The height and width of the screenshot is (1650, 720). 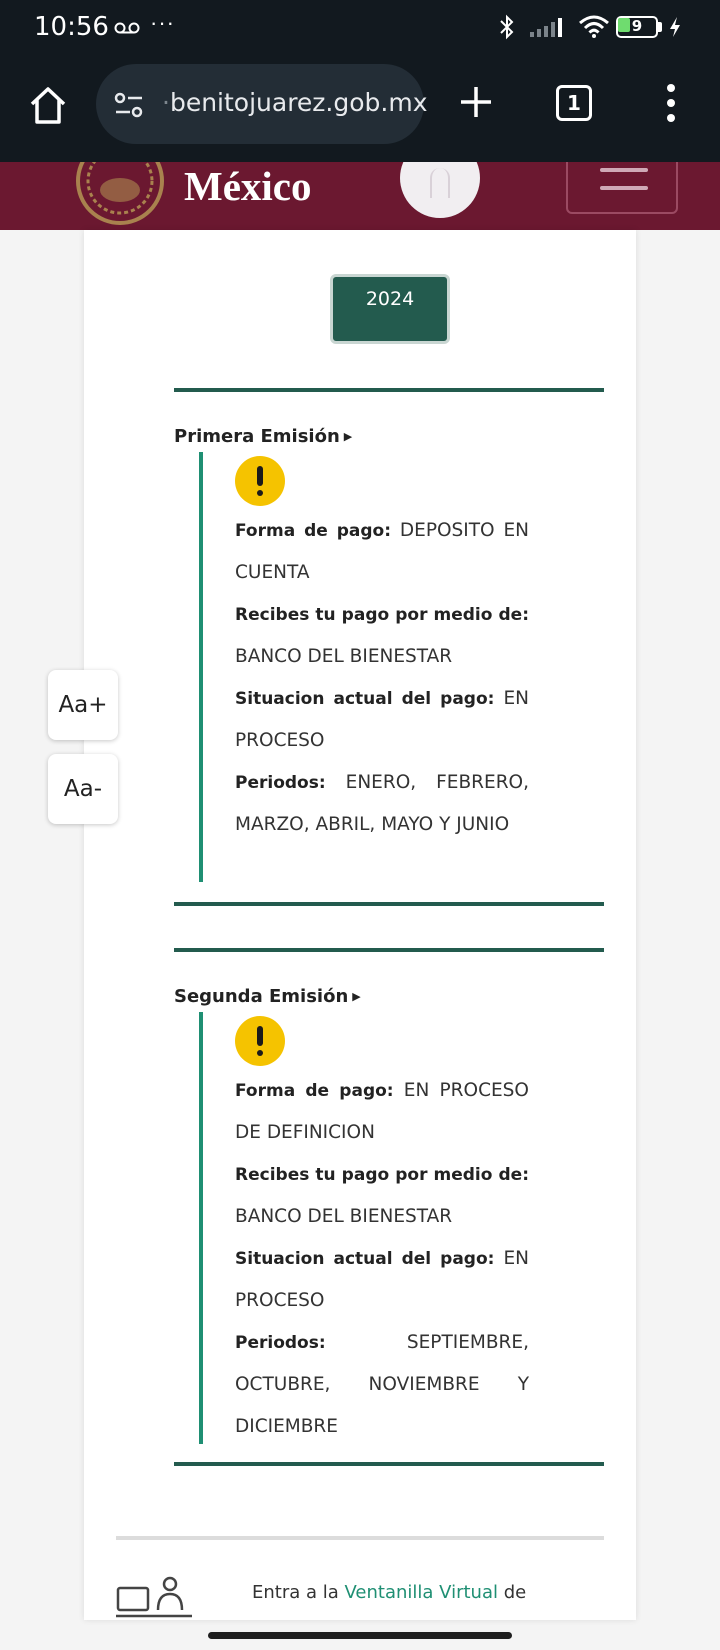 I want to click on institution-logo, so click(x=440, y=190).